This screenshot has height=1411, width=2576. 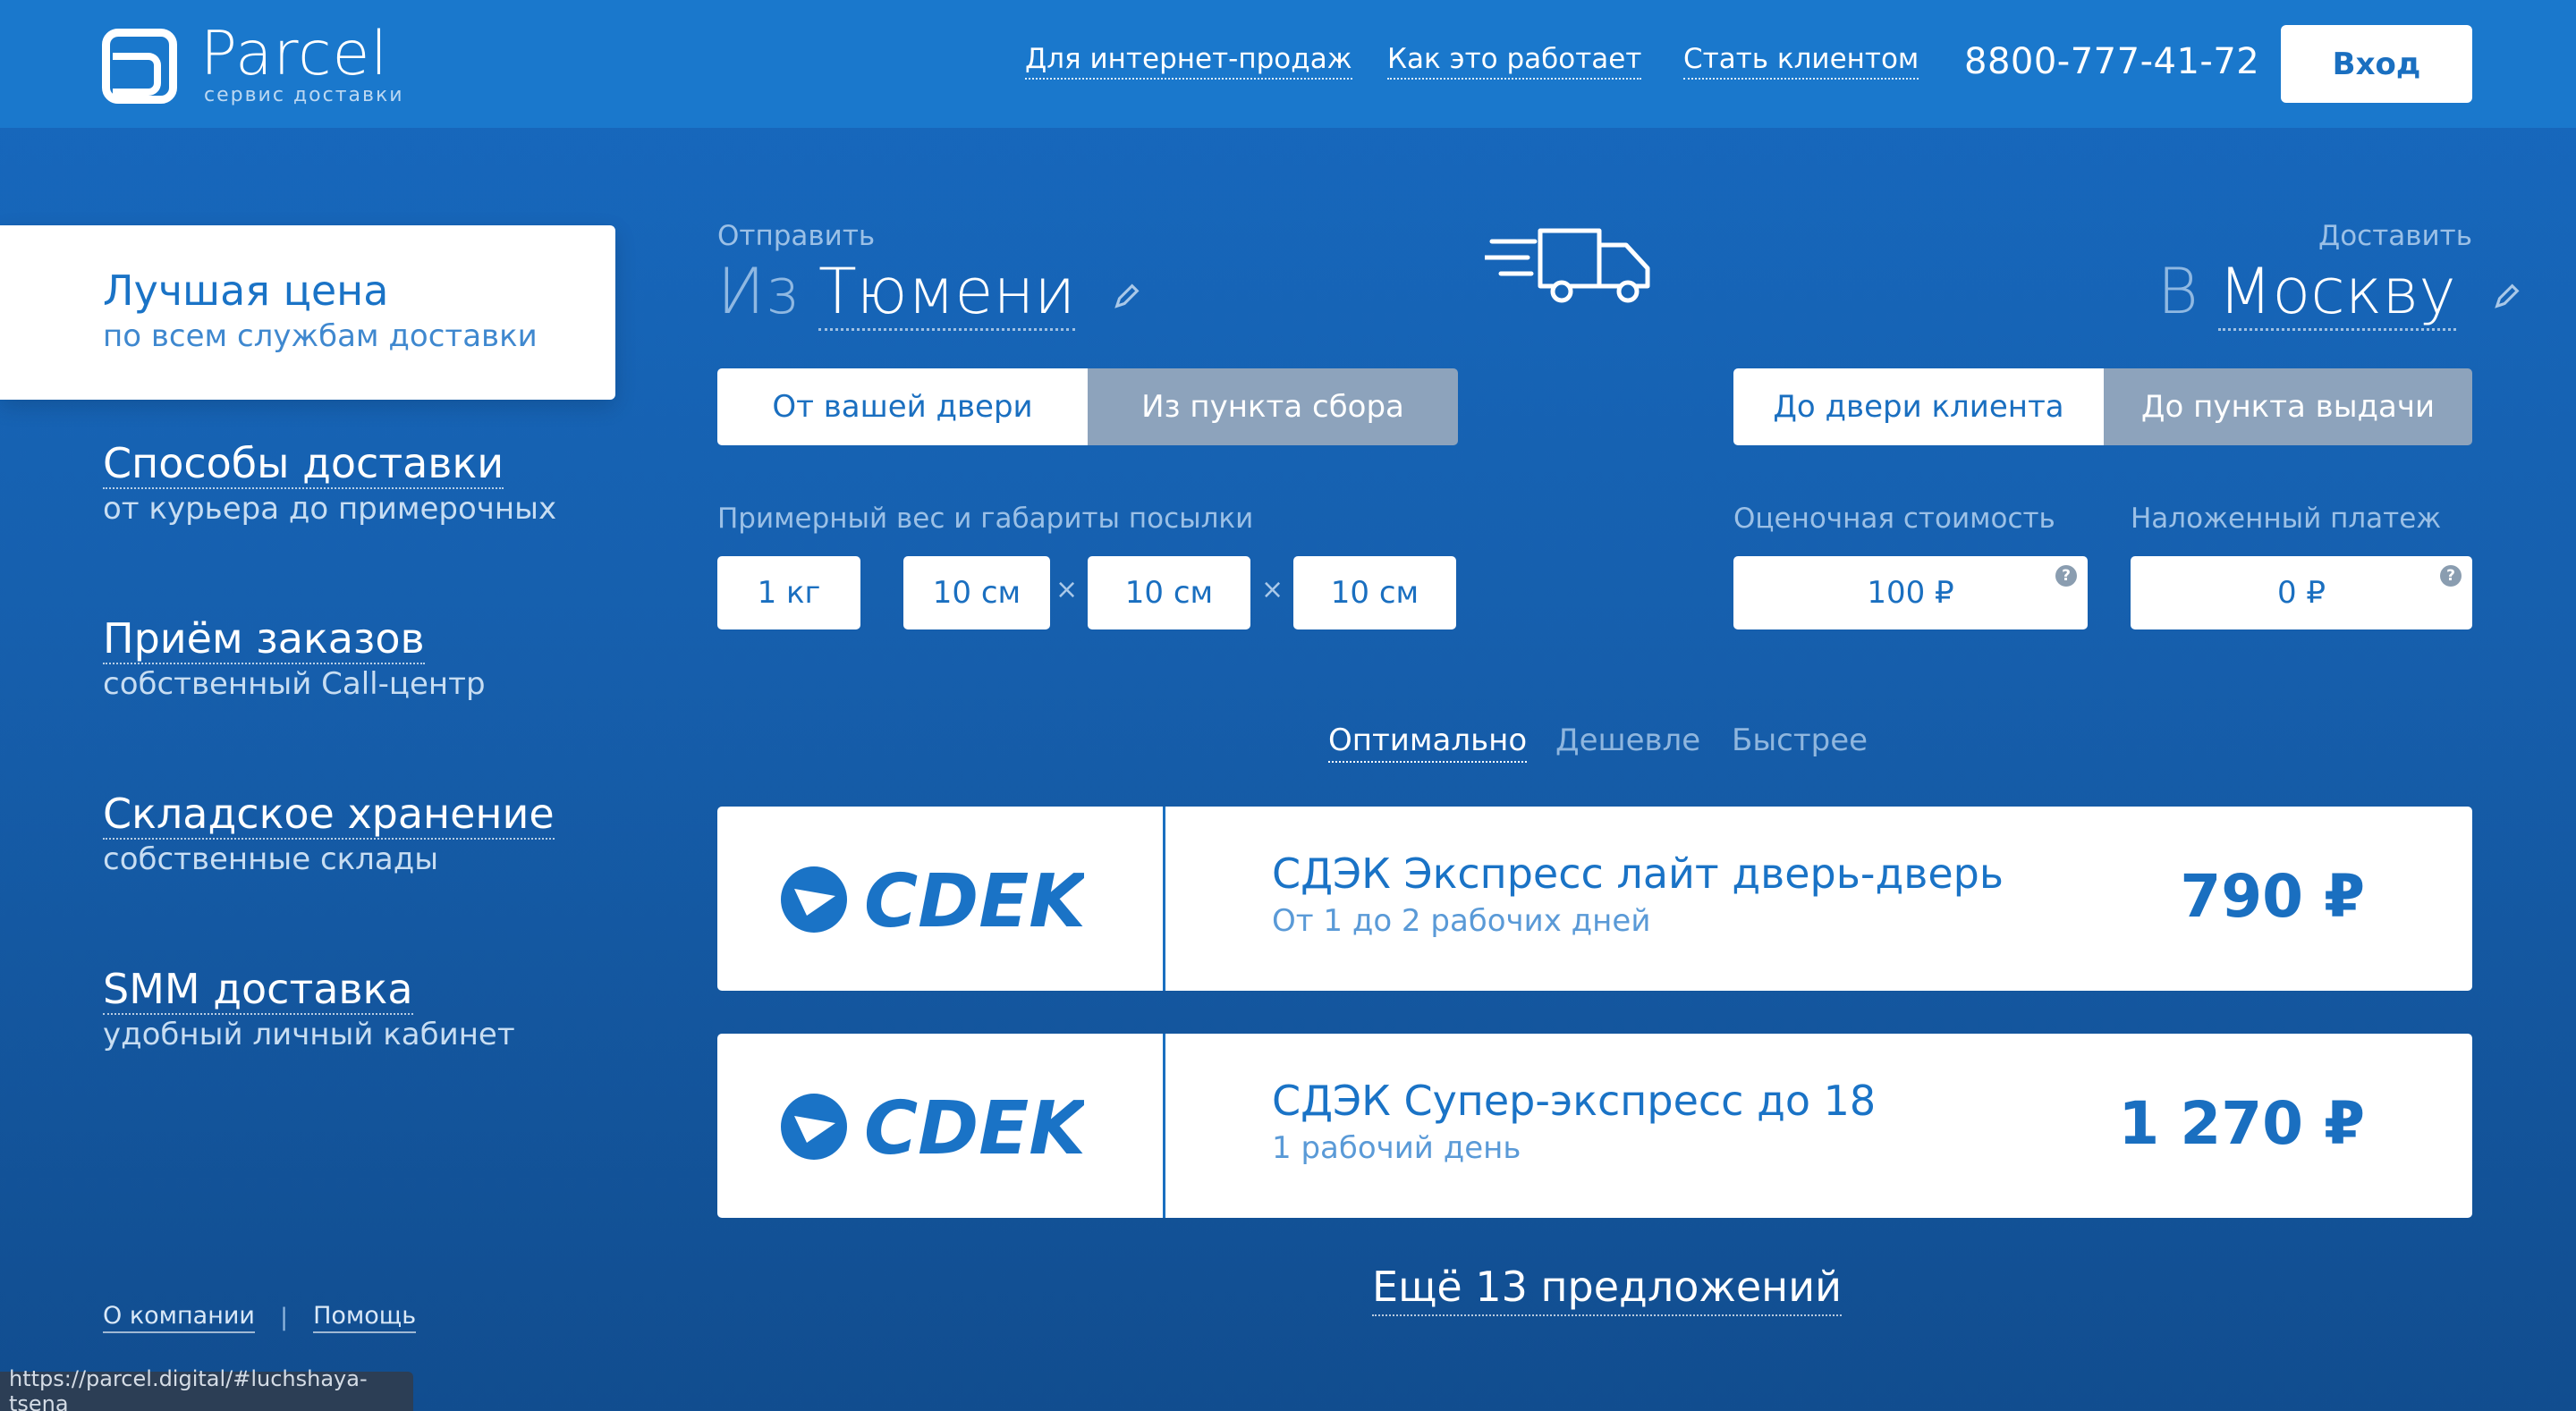 What do you see at coordinates (304, 95) in the screenshot?
I see `logo-tagline: сервис доставки` at bounding box center [304, 95].